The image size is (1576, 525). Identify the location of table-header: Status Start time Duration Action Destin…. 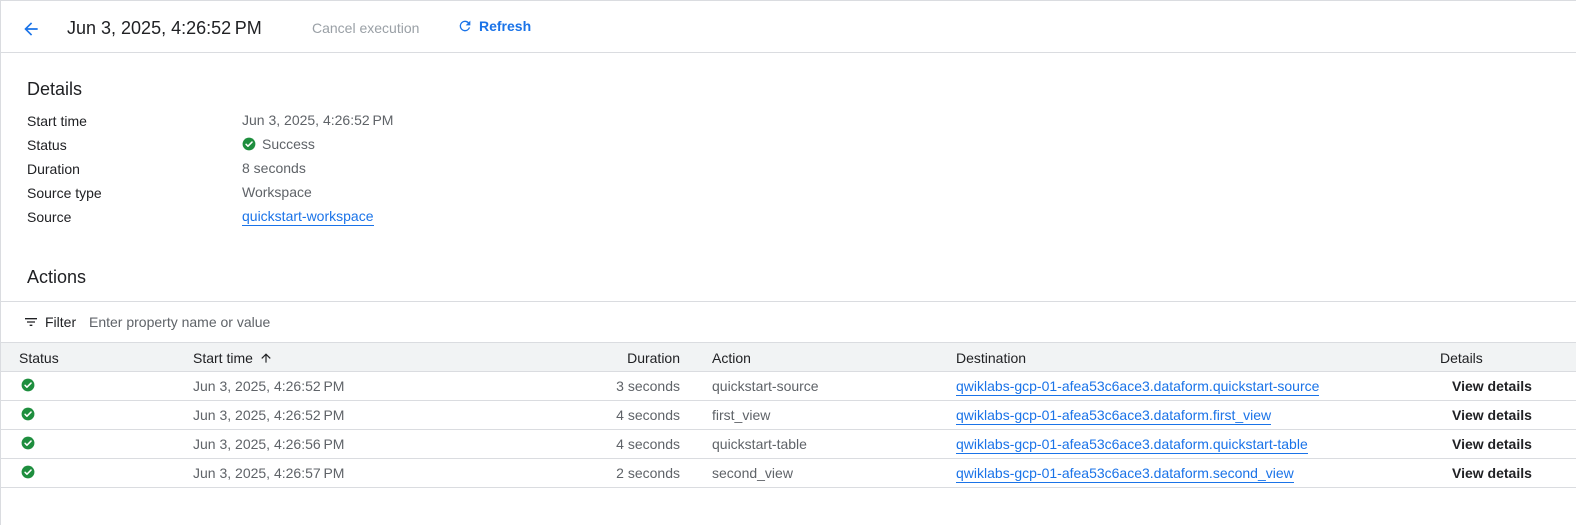
(788, 357).